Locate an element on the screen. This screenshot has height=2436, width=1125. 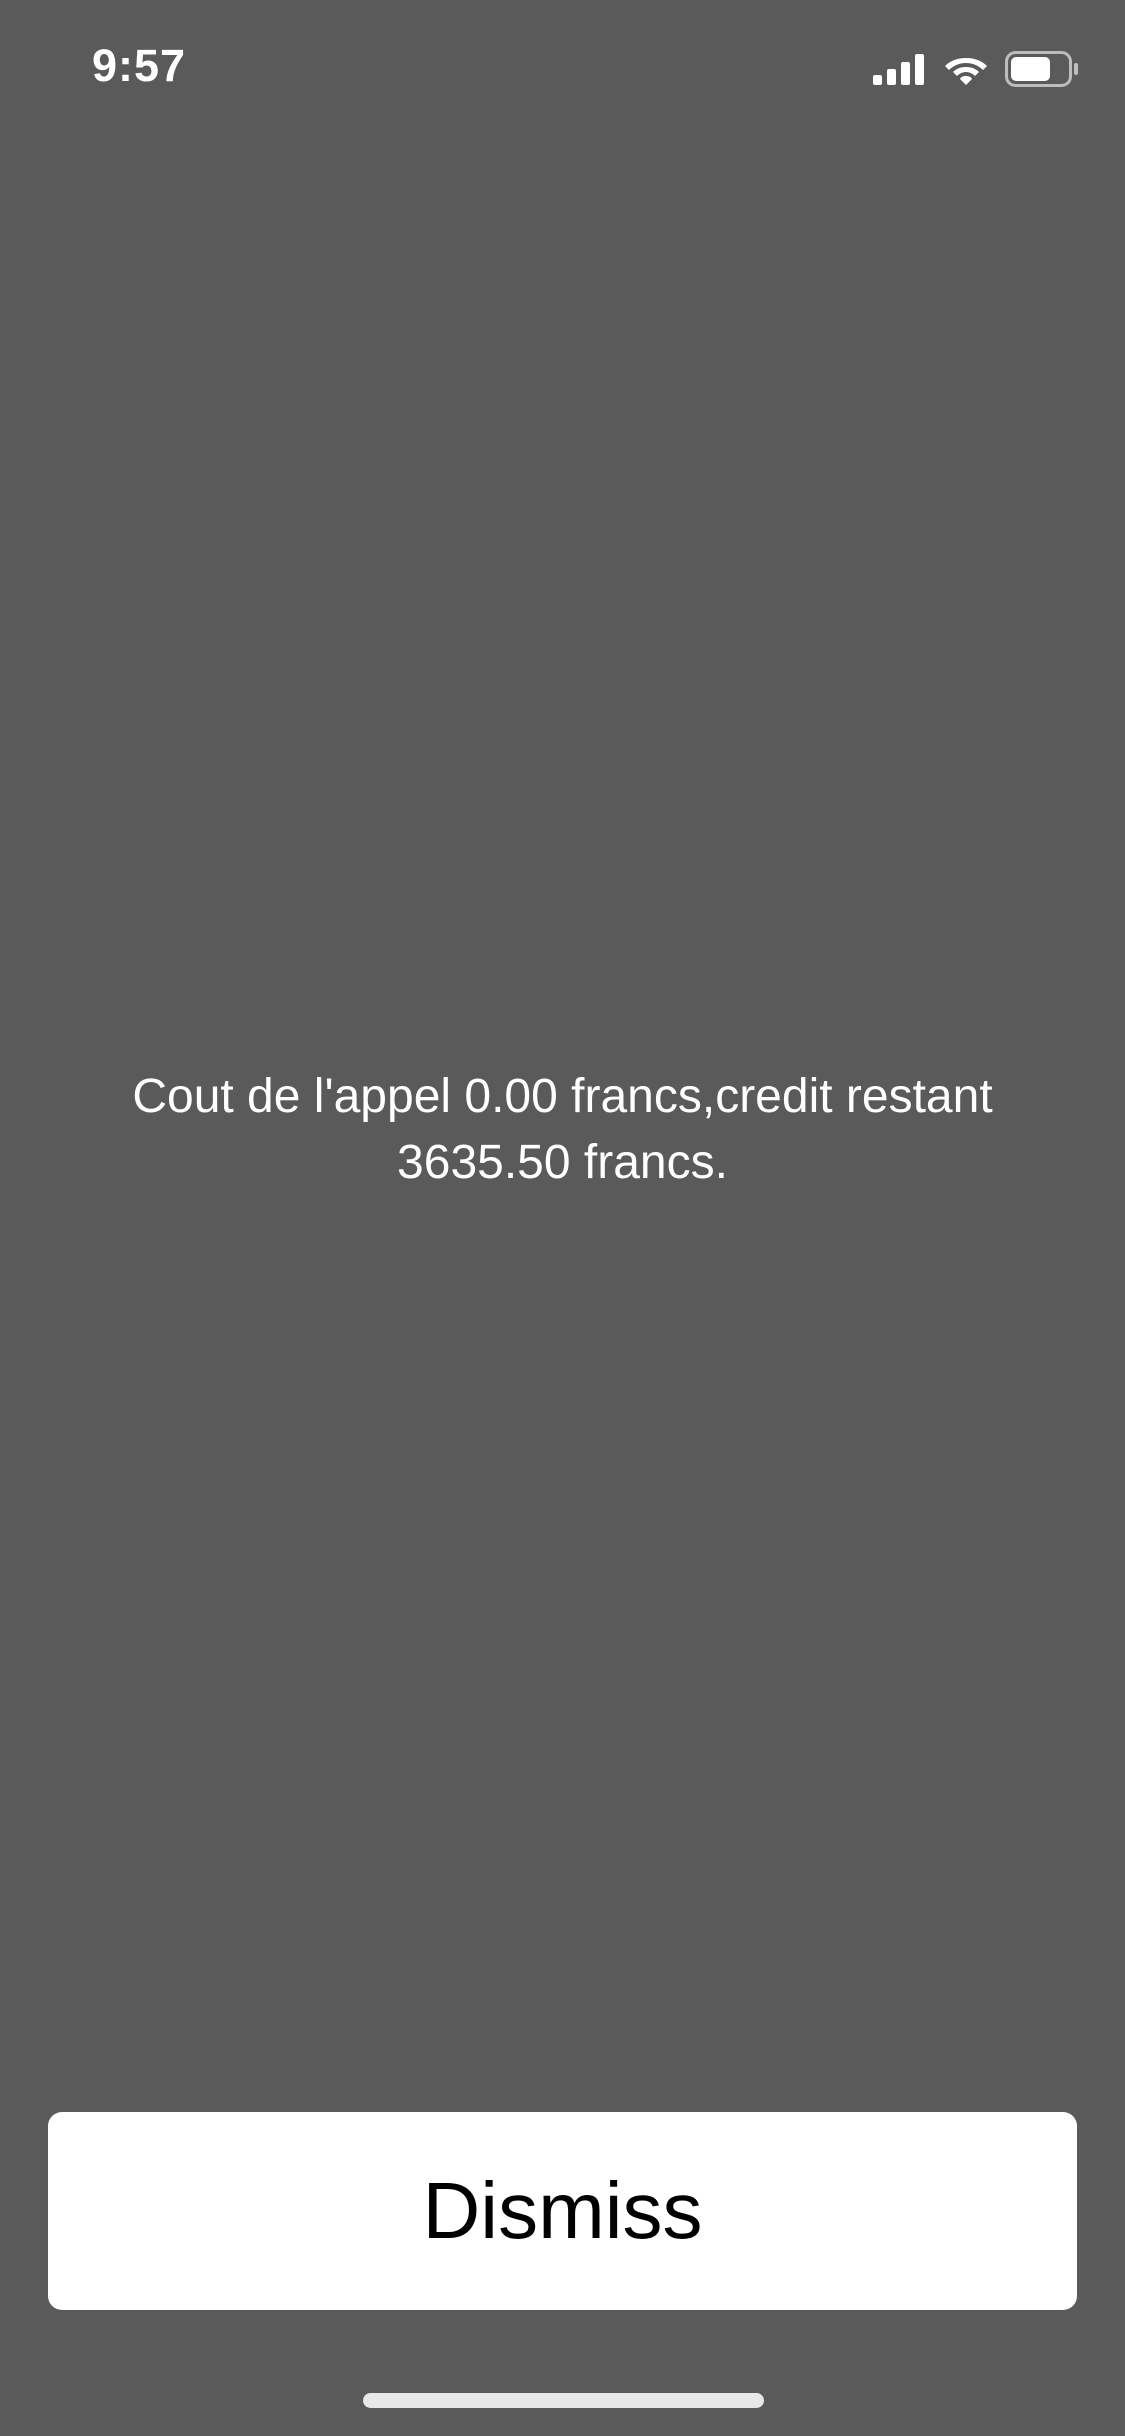
battery-icon is located at coordinates (1042, 69).